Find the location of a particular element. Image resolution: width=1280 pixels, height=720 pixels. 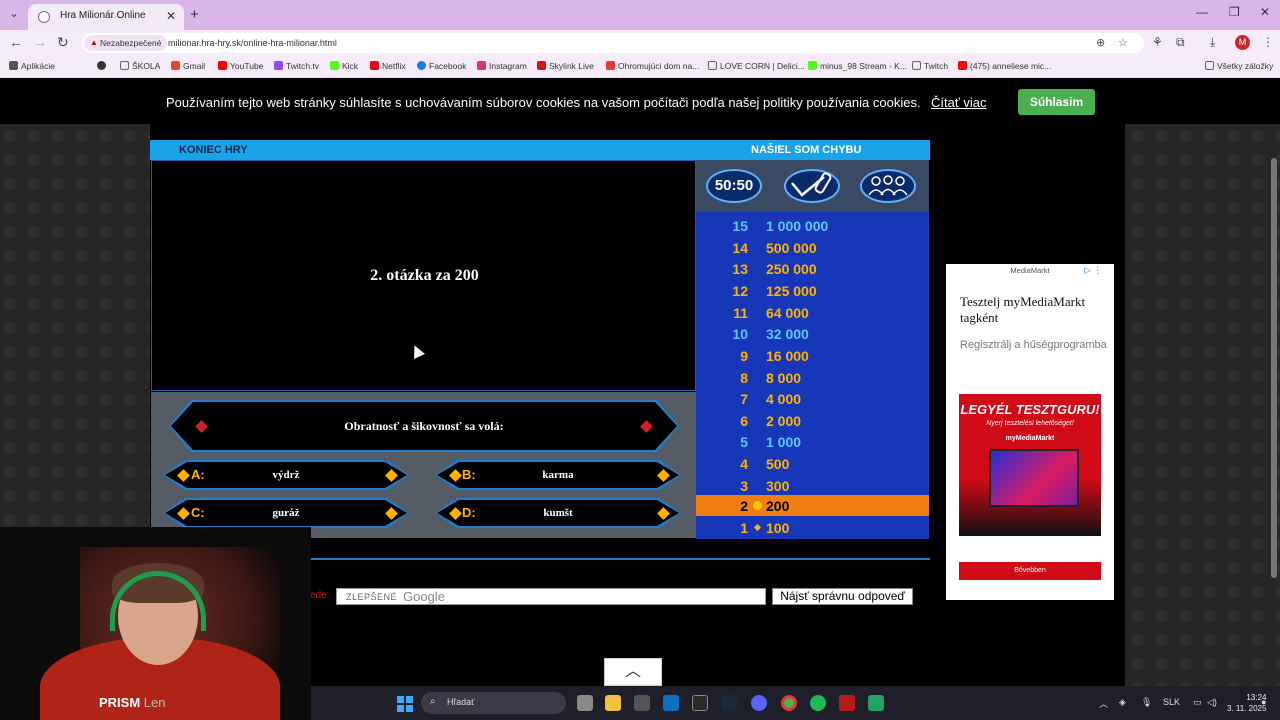

ladder-num: 1 is located at coordinates (744, 528).